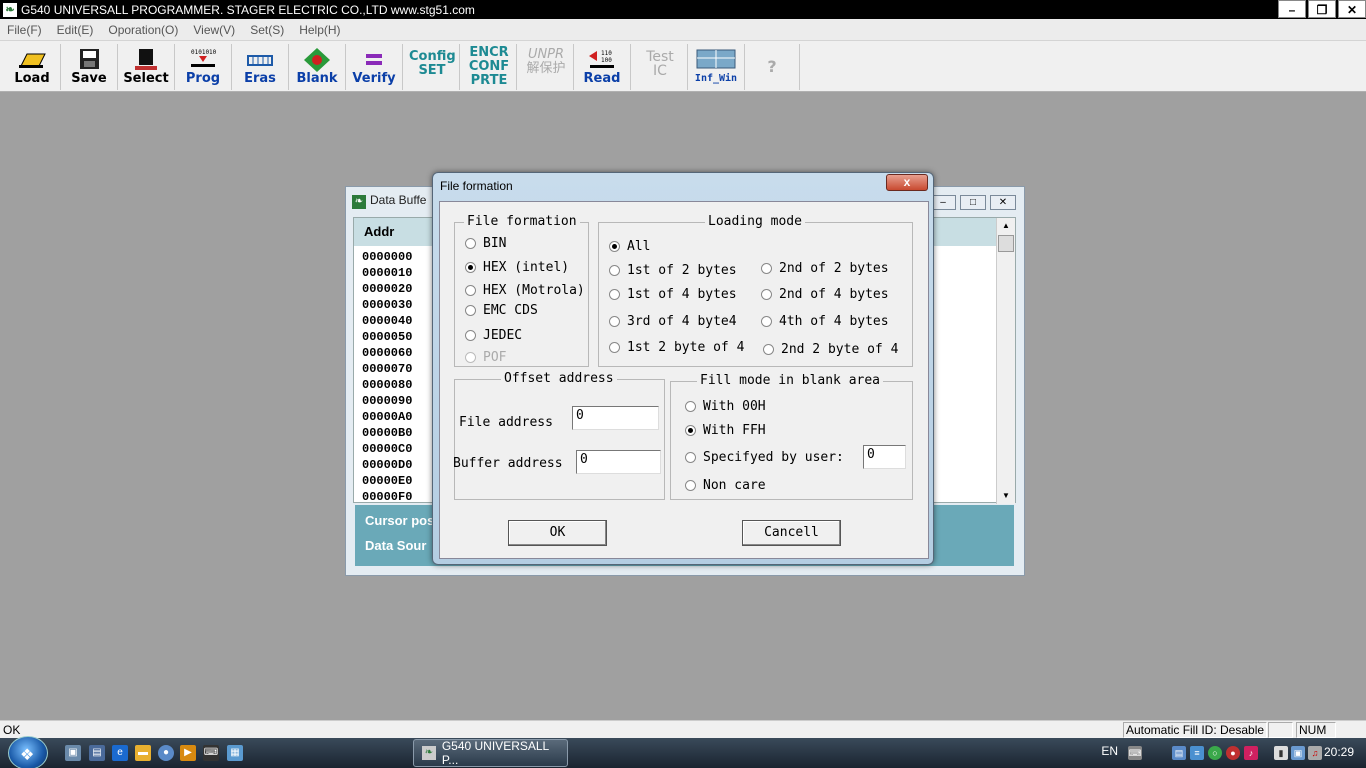  I want to click on data-buffer-controls: – □ ✕, so click(971, 202).